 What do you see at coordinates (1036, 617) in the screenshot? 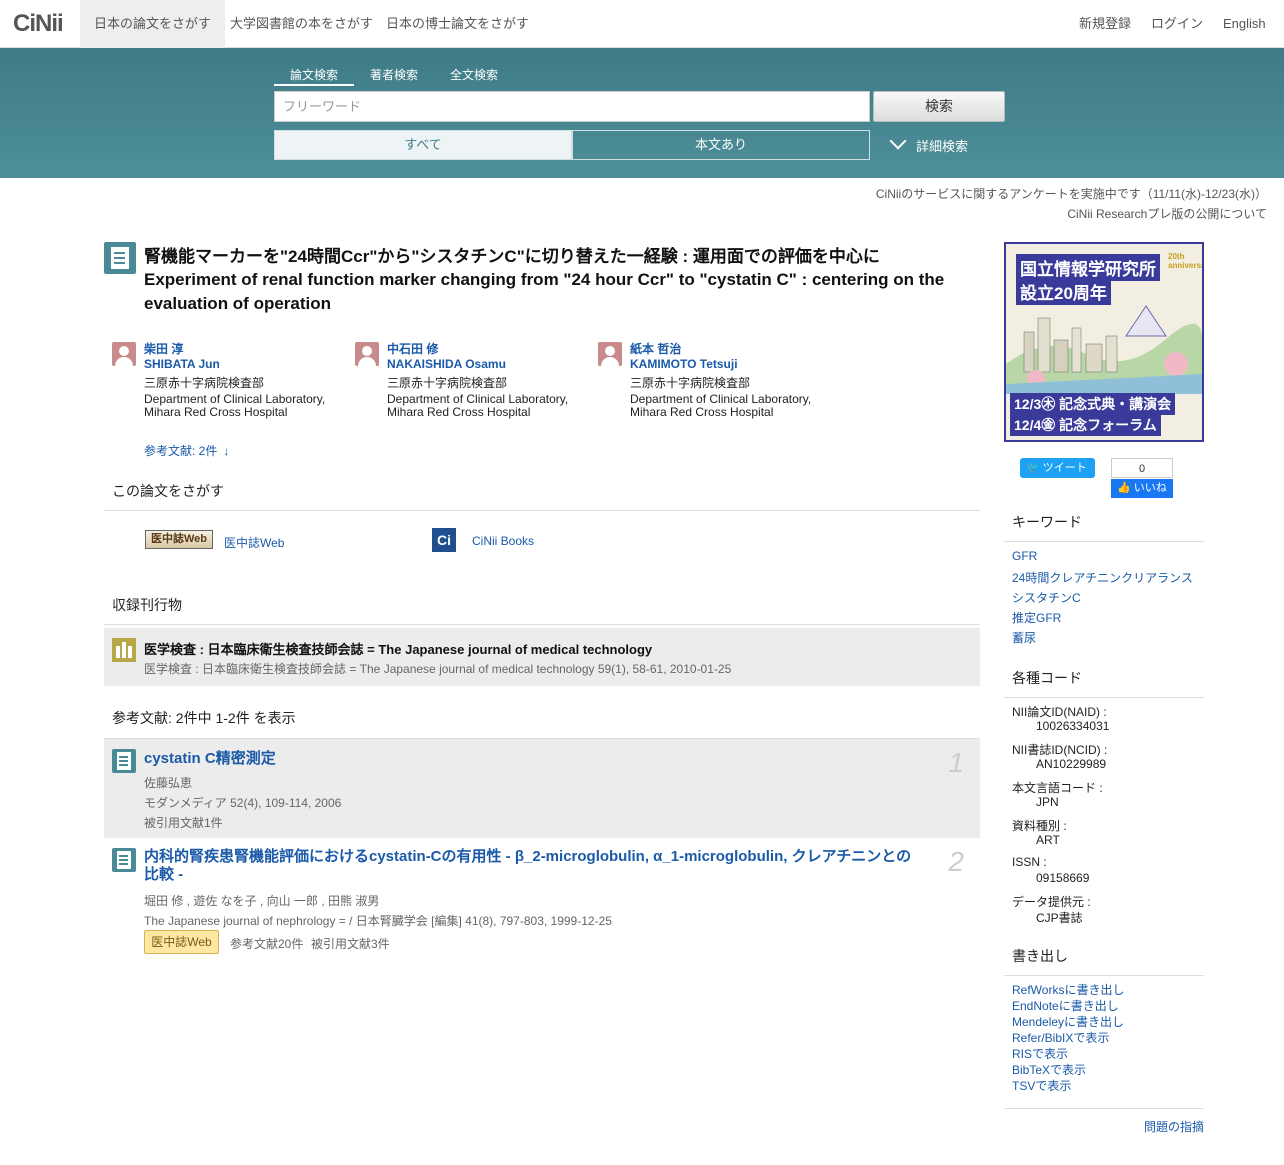
I see `keyword-link: 推定GFR` at bounding box center [1036, 617].